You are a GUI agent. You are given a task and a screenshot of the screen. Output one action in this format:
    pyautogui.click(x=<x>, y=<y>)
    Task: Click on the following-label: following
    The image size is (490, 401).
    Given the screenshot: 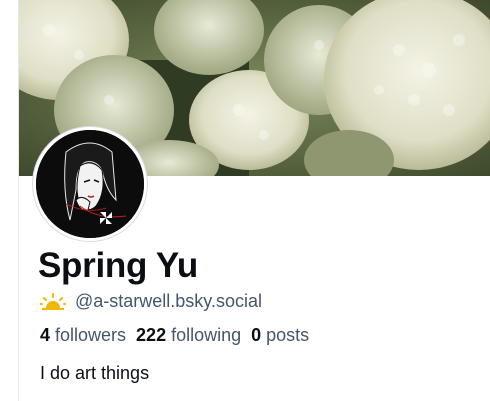 What is the action you would take?
    pyautogui.click(x=206, y=335)
    